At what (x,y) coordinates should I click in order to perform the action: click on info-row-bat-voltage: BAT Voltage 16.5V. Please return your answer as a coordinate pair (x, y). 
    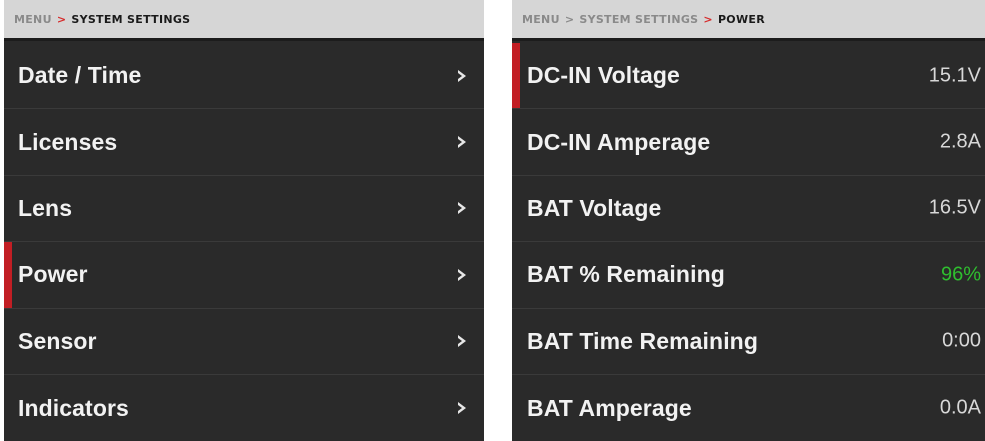
    Looking at the image, I should click on (748, 209).